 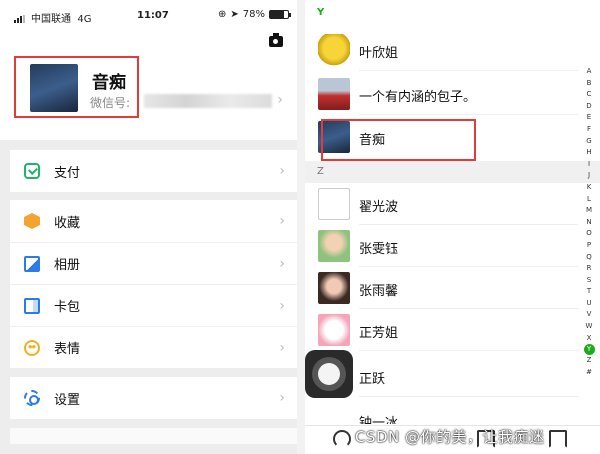 What do you see at coordinates (153, 221) in the screenshot?
I see `menu-item-favorites: 收藏 ›` at bounding box center [153, 221].